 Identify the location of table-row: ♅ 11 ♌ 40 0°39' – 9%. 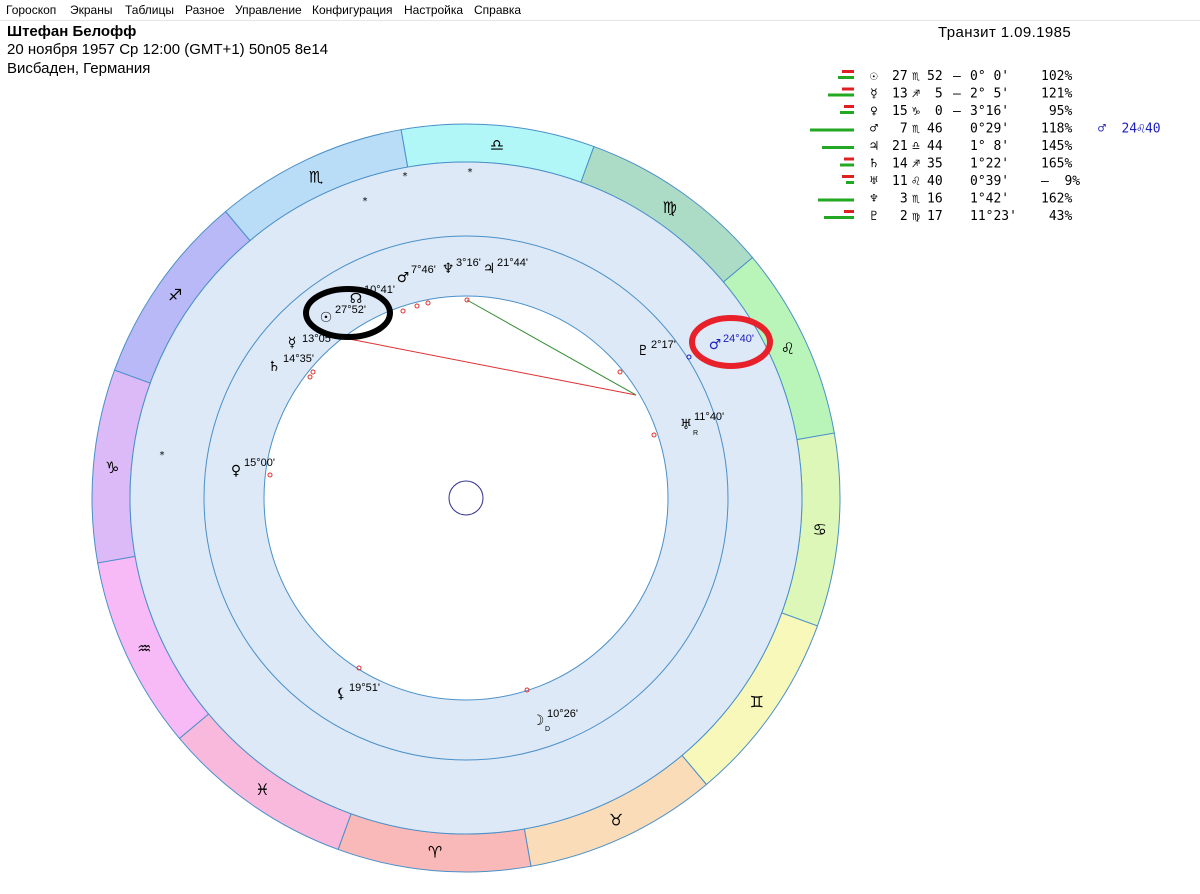
(961, 181).